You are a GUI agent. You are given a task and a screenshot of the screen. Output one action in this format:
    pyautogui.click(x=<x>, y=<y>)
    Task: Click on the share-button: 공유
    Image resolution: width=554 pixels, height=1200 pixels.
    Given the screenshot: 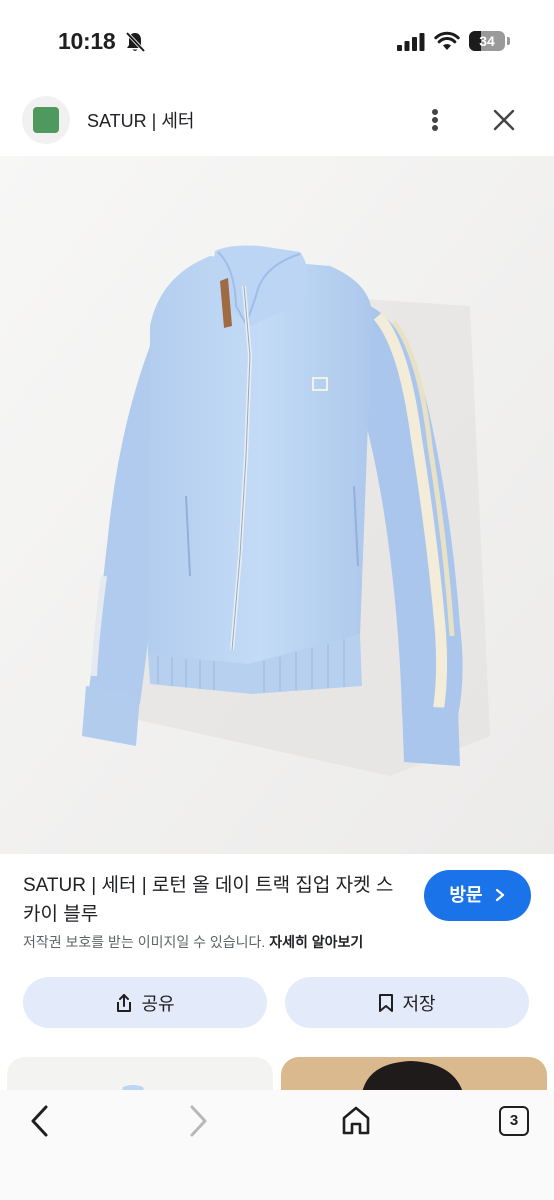 What is the action you would take?
    pyautogui.click(x=145, y=1002)
    